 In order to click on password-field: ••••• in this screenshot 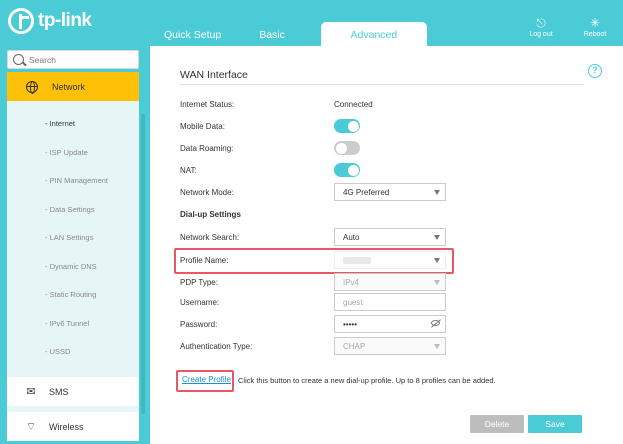, I will do `click(390, 324)`.